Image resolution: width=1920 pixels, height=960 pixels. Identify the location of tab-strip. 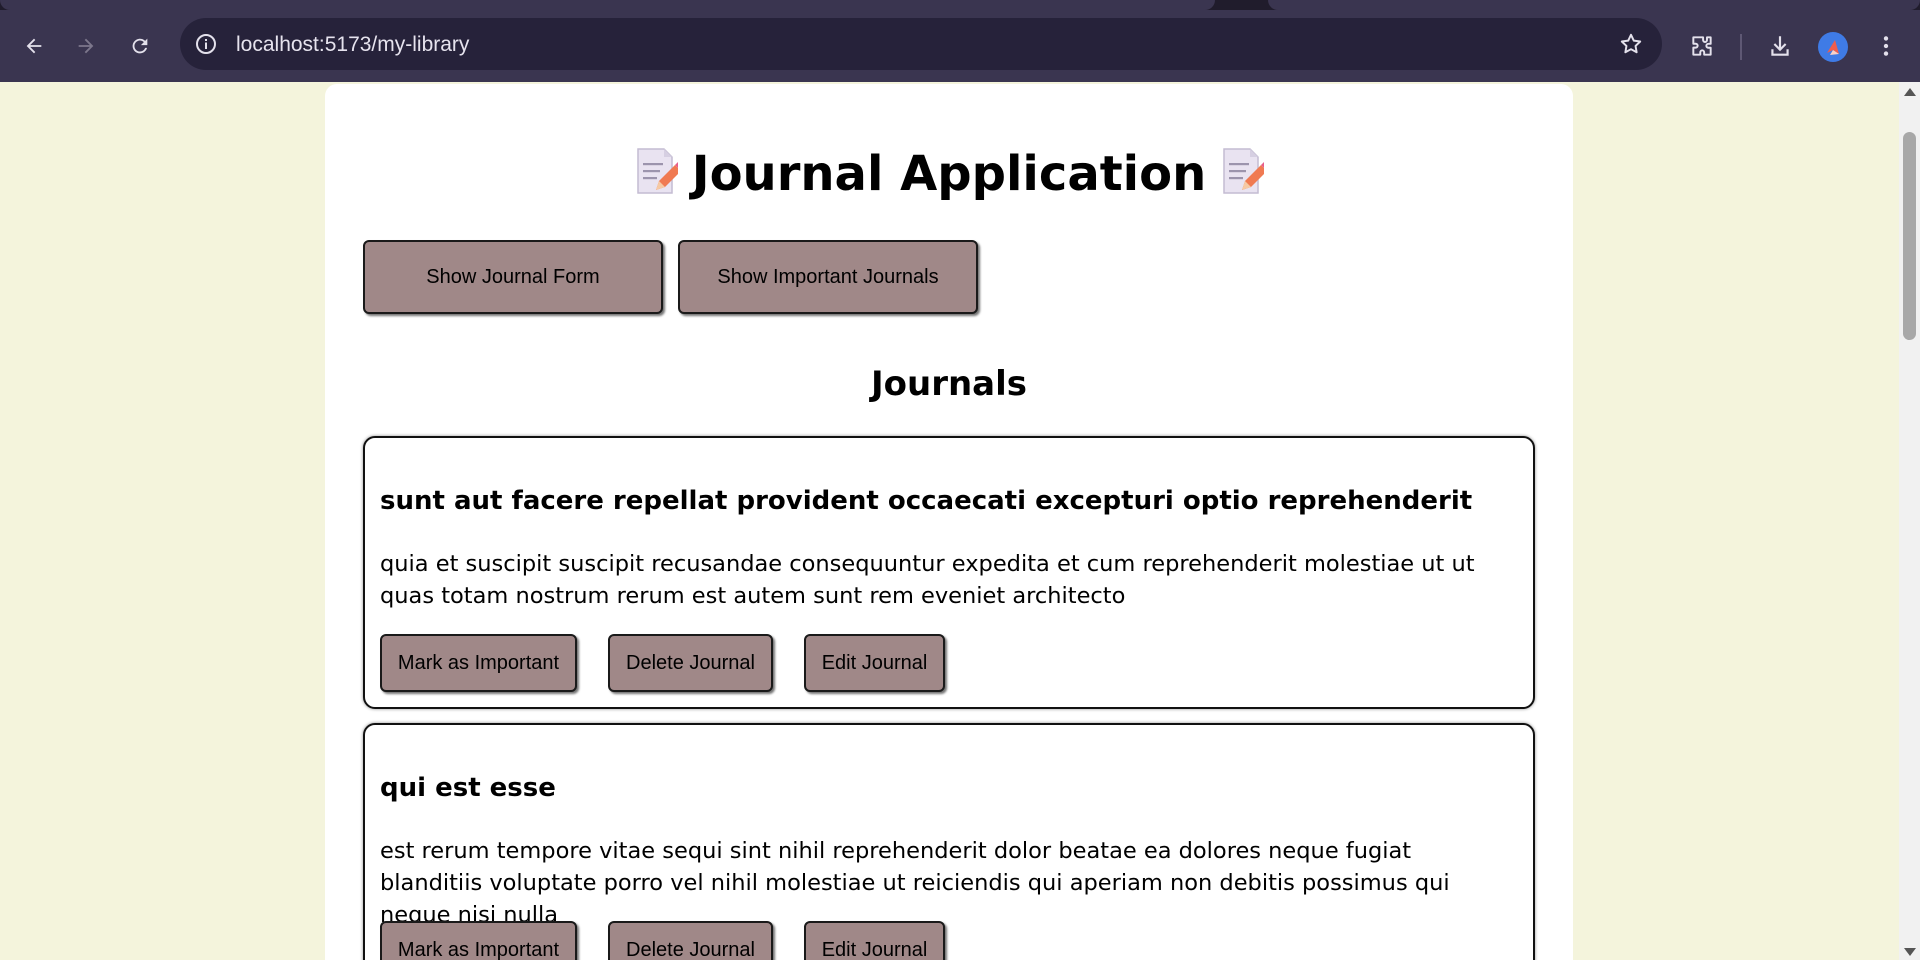
(960, 5).